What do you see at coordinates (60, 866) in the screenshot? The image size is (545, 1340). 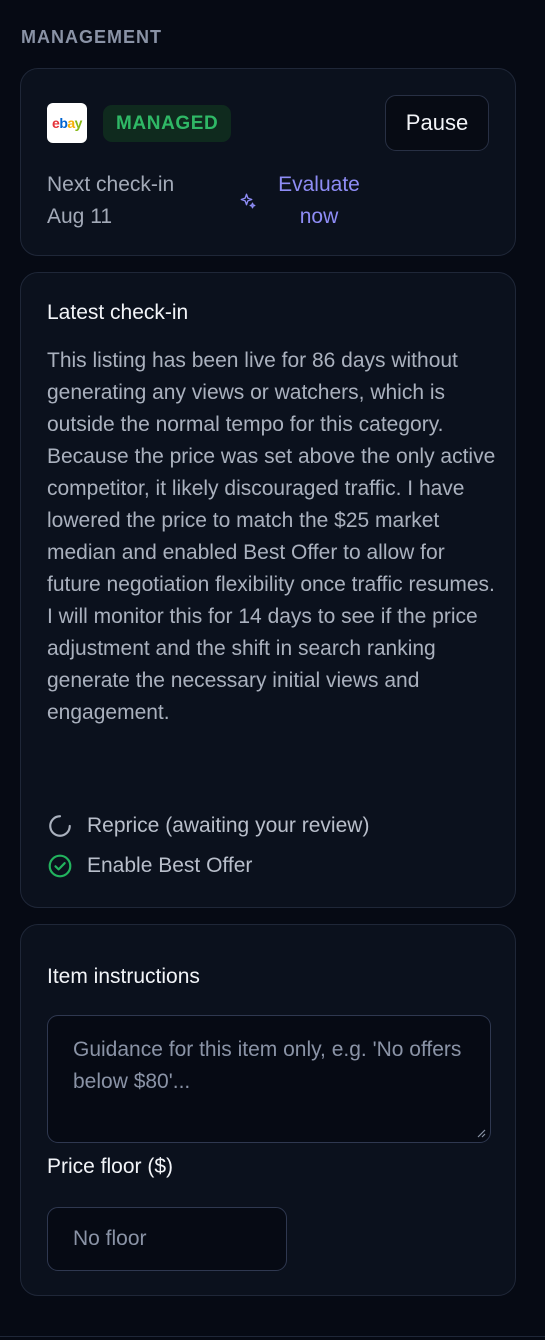 I see `check-circle-icon` at bounding box center [60, 866].